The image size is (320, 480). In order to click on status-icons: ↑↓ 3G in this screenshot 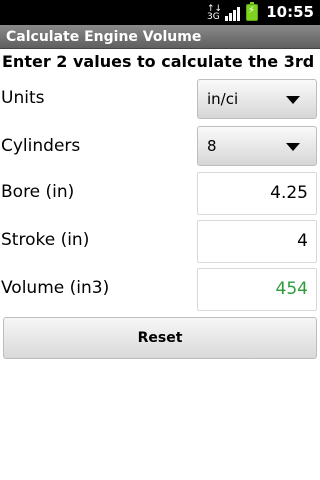, I will do `click(232, 12)`.